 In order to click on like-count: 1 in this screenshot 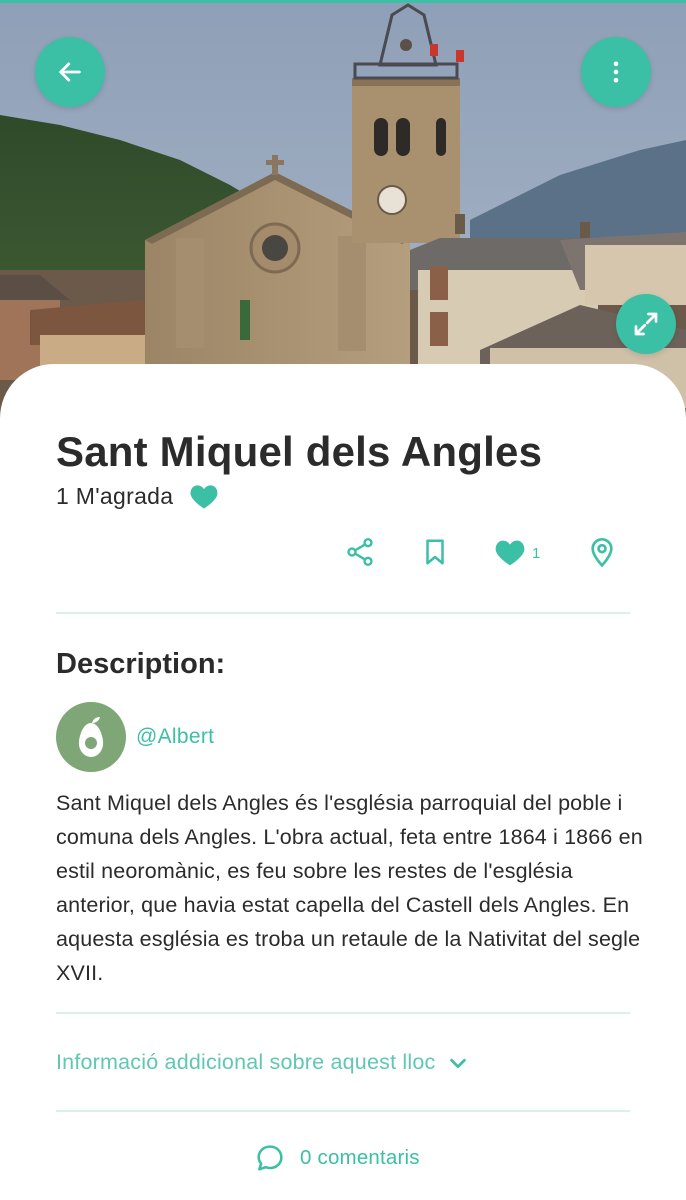, I will do `click(536, 553)`.